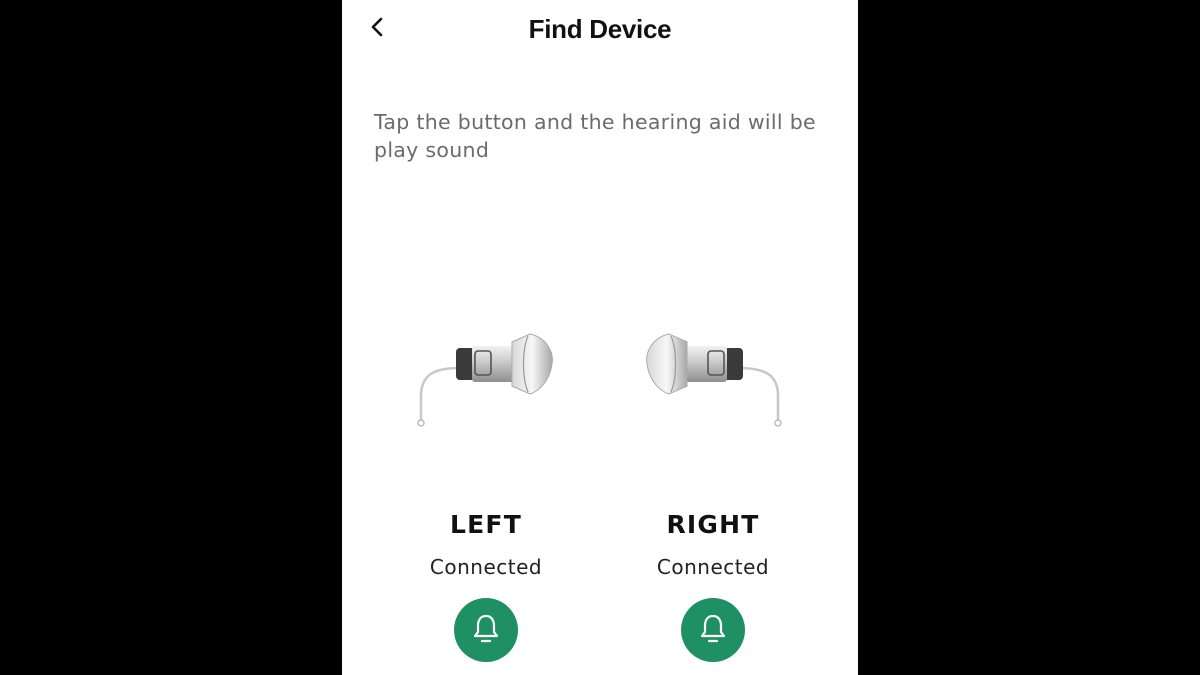 The height and width of the screenshot is (675, 1200). I want to click on right-device-panel: RIGHT Connected, so click(713, 497).